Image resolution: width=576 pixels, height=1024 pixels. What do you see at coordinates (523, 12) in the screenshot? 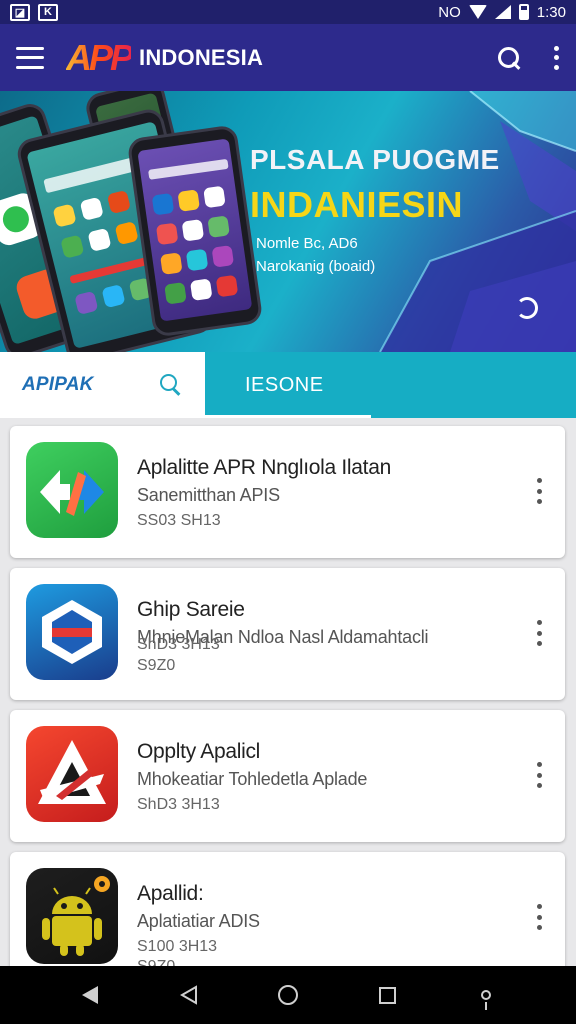
I see `battery-icon` at bounding box center [523, 12].